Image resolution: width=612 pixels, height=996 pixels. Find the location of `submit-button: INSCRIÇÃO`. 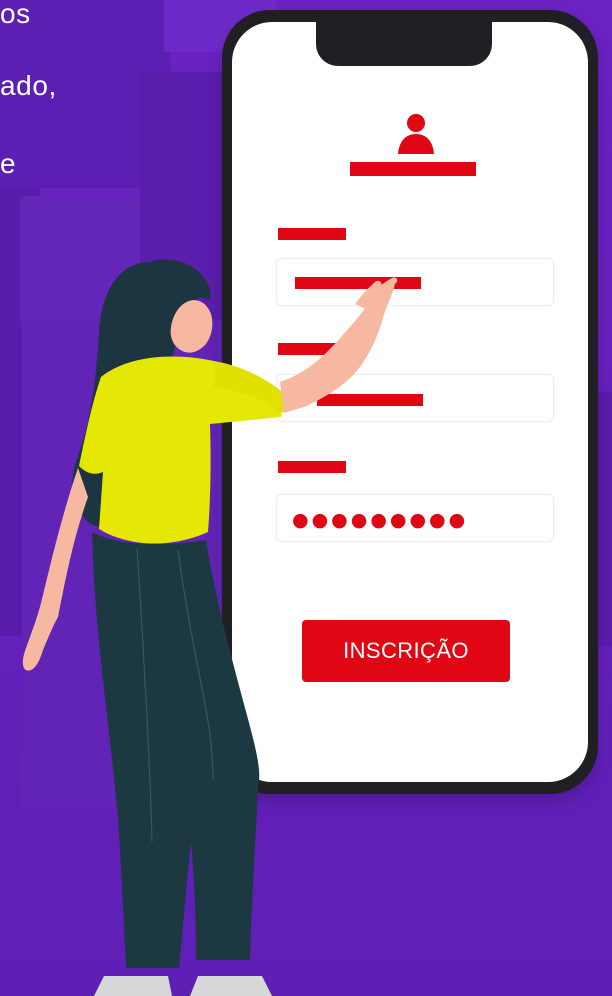

submit-button: INSCRIÇÃO is located at coordinates (406, 651).